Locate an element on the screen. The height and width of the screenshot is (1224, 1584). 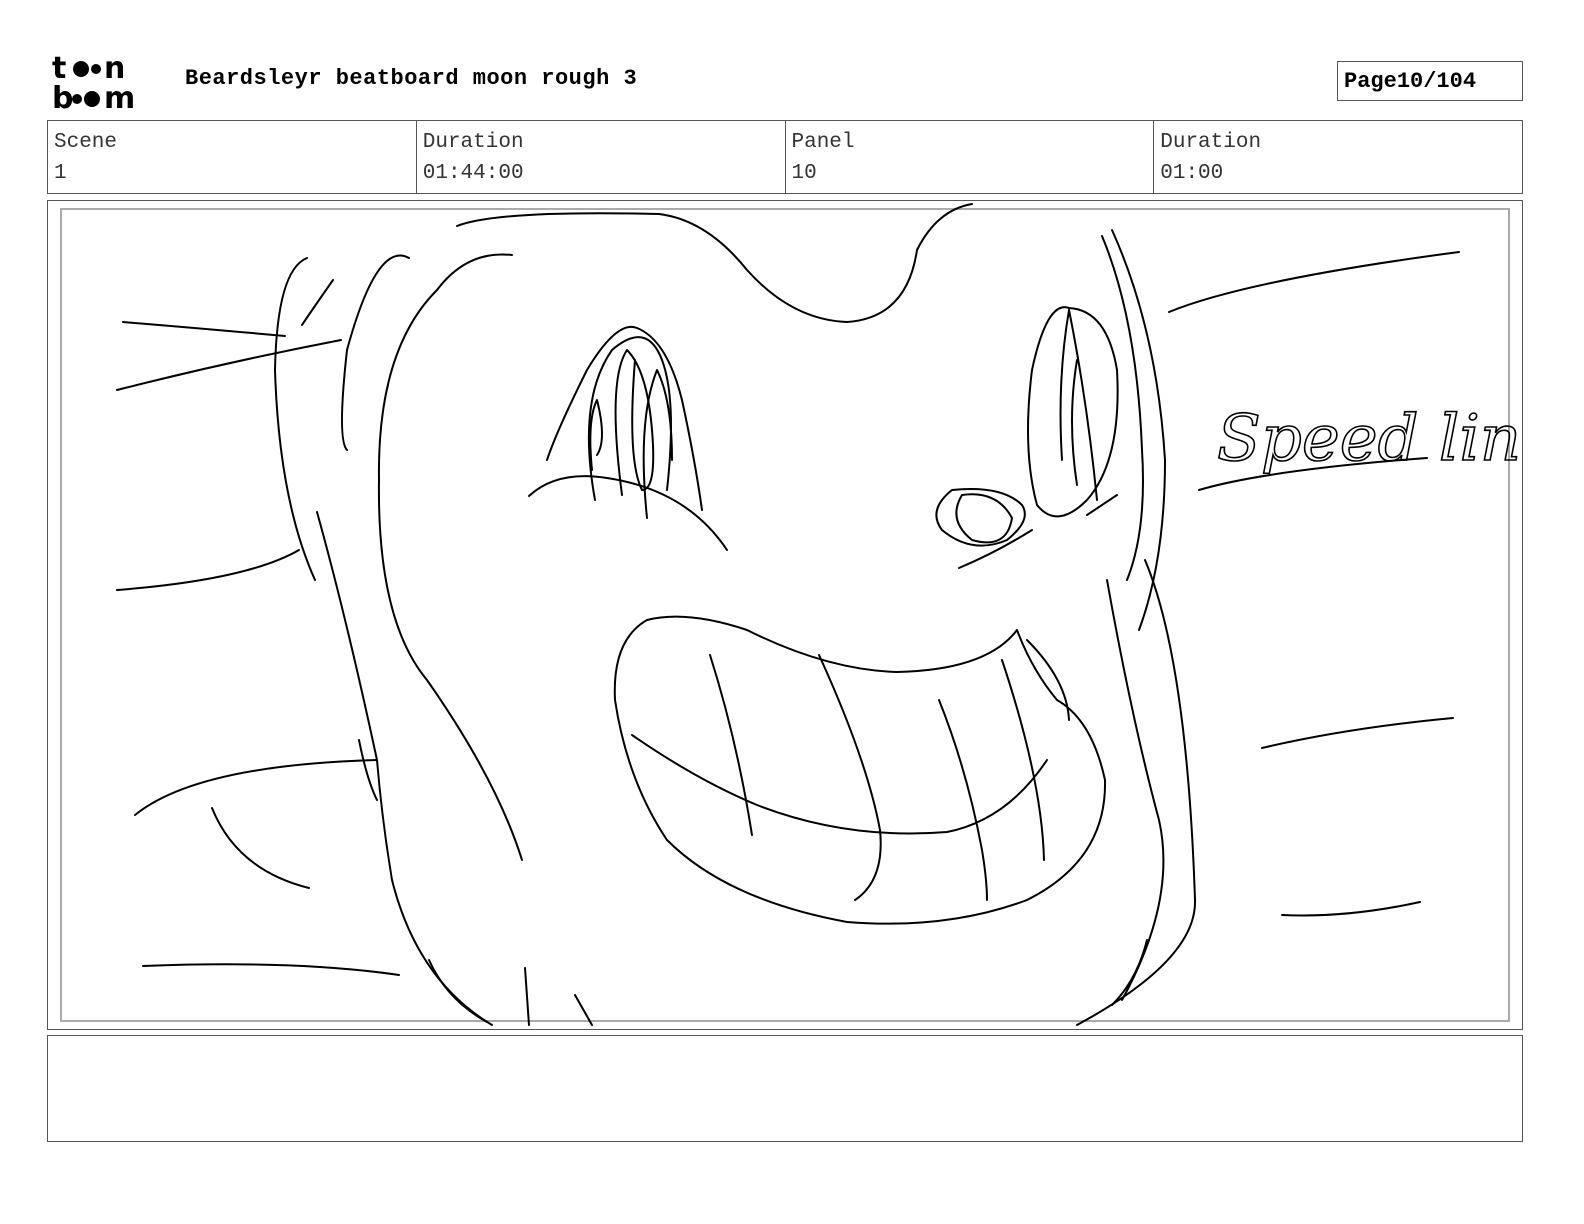
page-indicator: Page 10/104 is located at coordinates (1430, 81).